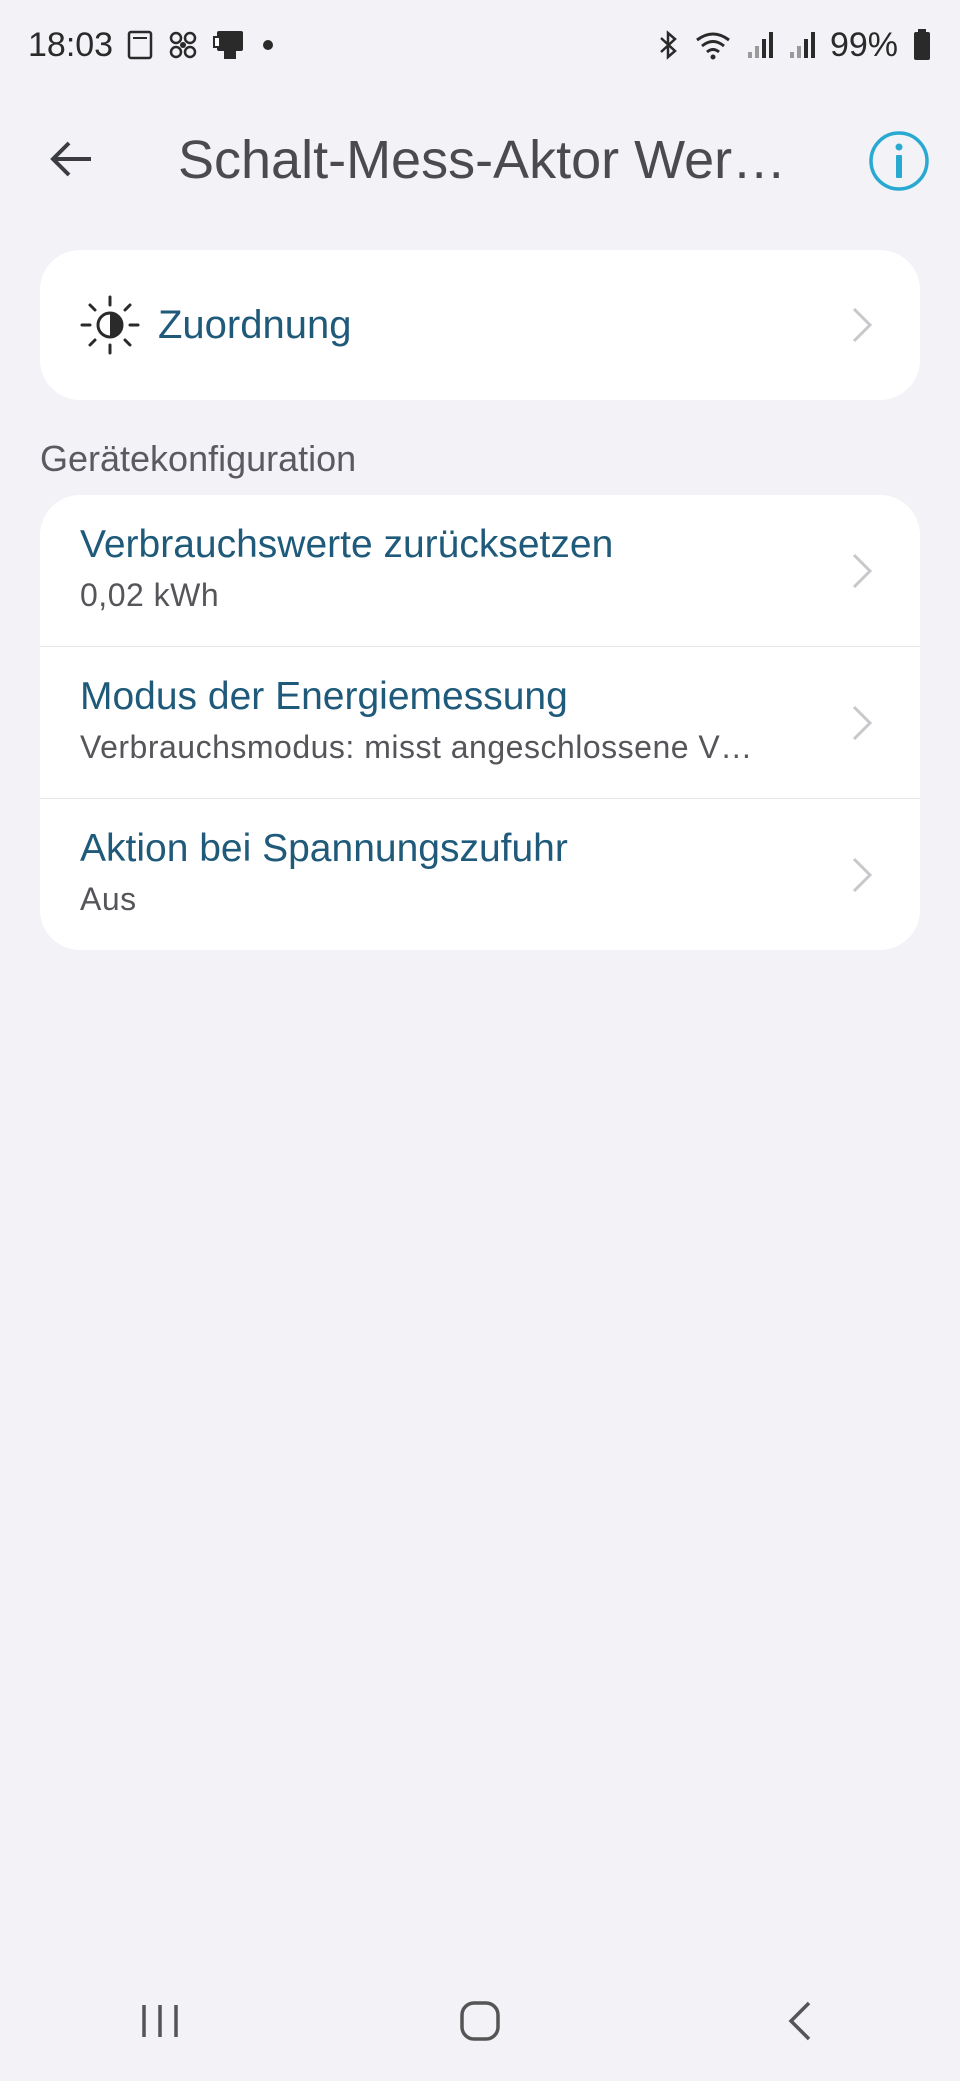  I want to click on recent-apps-icon, so click(160, 2020).